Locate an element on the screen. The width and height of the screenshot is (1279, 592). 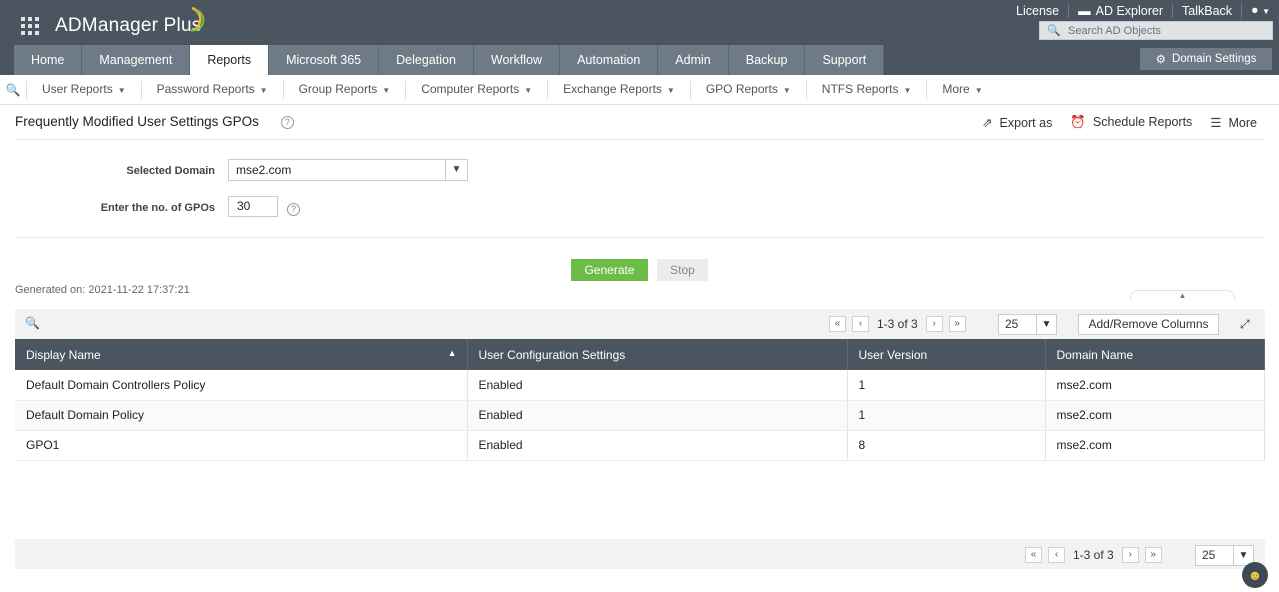
more-actions-button: ☰ More is located at coordinates (1233, 122).